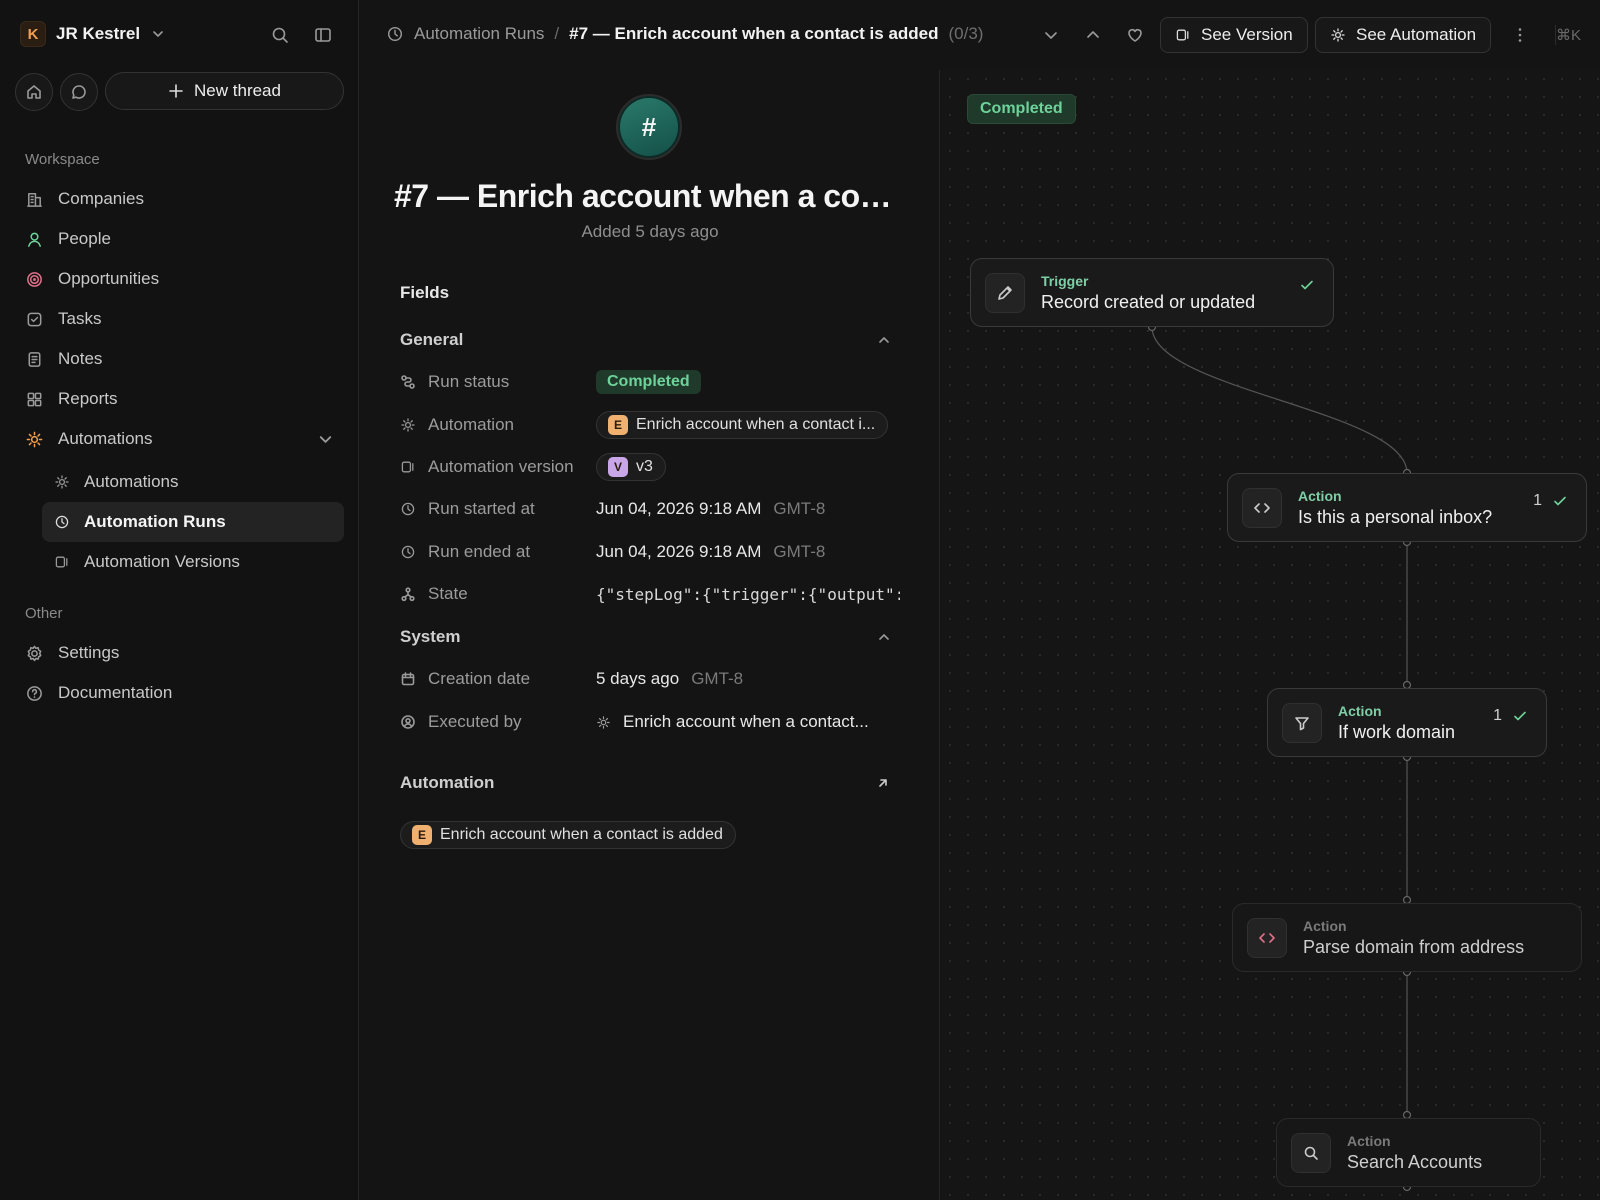  I want to click on flow-node-trigger: Trigger Record created or updated, so click(1152, 292).